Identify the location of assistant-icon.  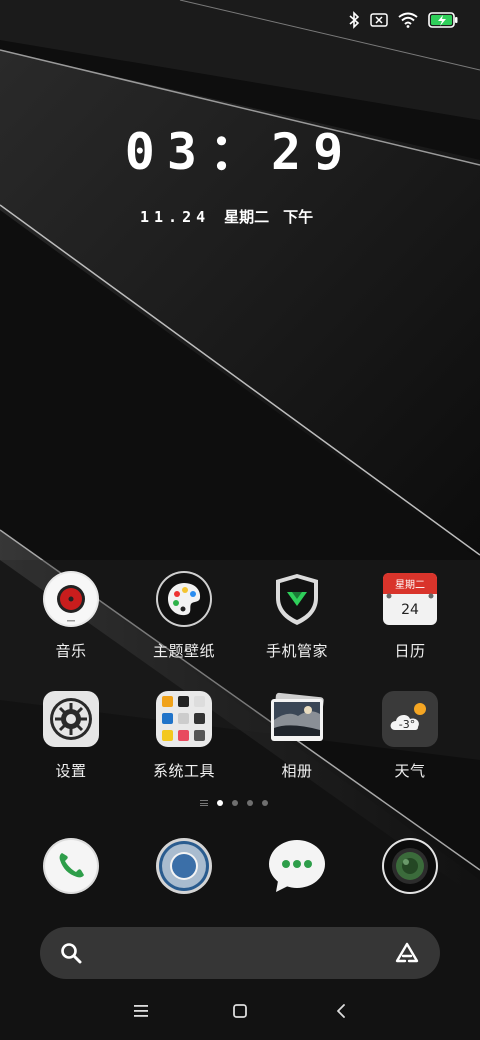
(407, 953).